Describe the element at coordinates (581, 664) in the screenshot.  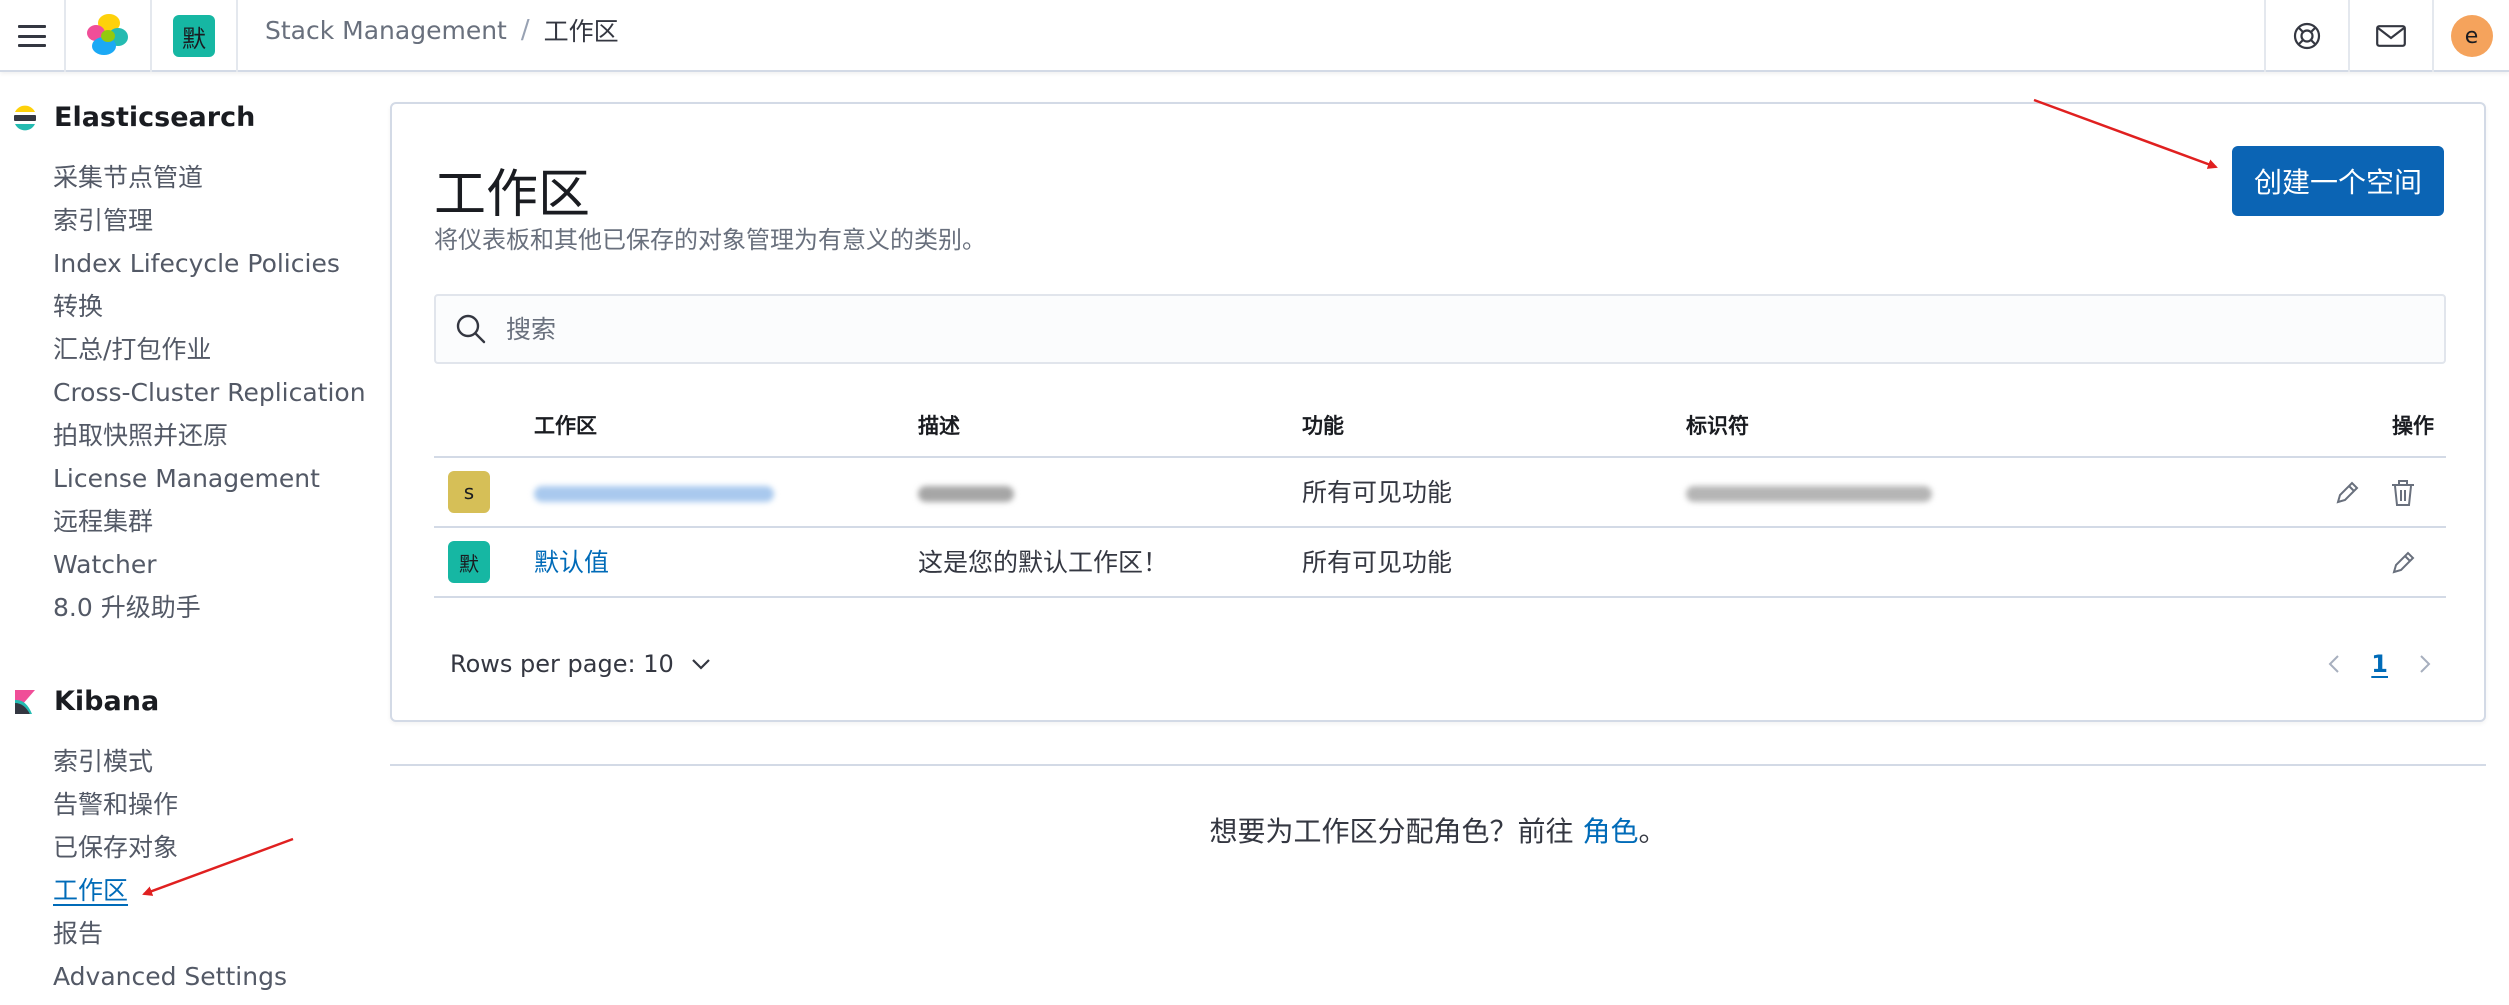
I see `rows-per-page-button: Rows per page: 10` at that location.